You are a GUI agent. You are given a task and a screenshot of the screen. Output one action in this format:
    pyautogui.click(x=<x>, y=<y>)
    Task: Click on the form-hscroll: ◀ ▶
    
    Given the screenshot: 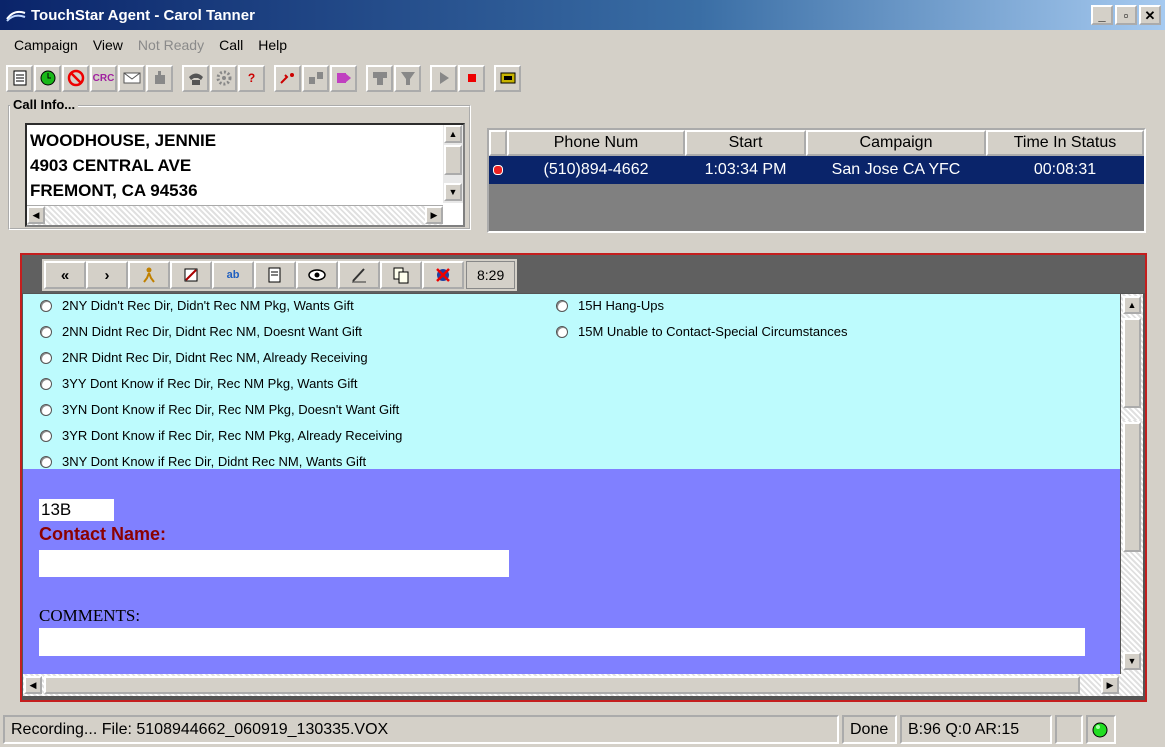 What is the action you would take?
    pyautogui.click(x=583, y=685)
    